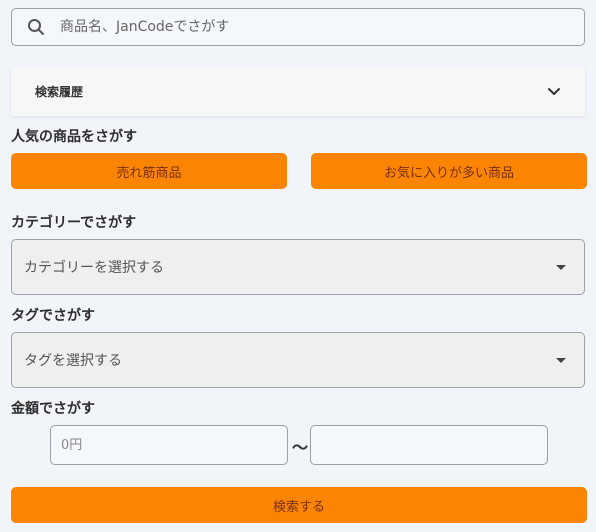 This screenshot has height=532, width=596. What do you see at coordinates (429, 445) in the screenshot?
I see `max-price-input` at bounding box center [429, 445].